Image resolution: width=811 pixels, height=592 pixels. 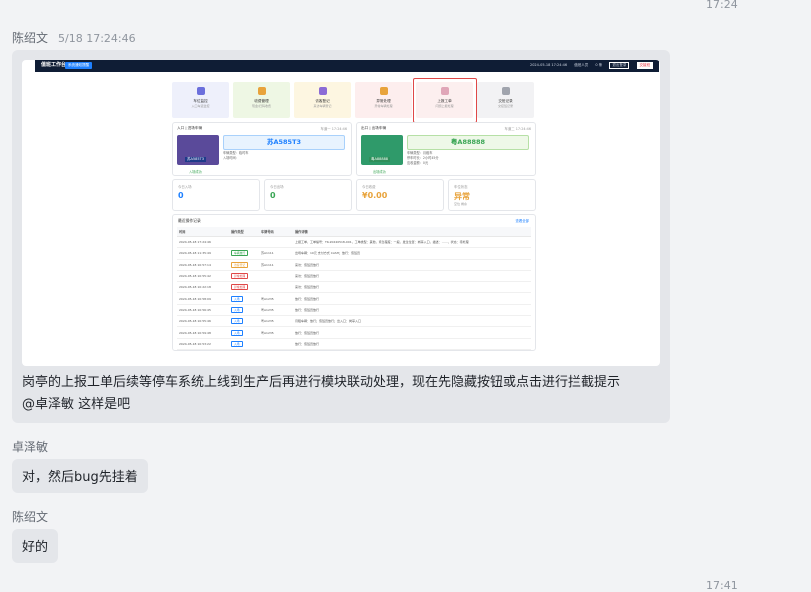 I want to click on entry-small-plate: 苏A585T3, so click(x=195, y=159).